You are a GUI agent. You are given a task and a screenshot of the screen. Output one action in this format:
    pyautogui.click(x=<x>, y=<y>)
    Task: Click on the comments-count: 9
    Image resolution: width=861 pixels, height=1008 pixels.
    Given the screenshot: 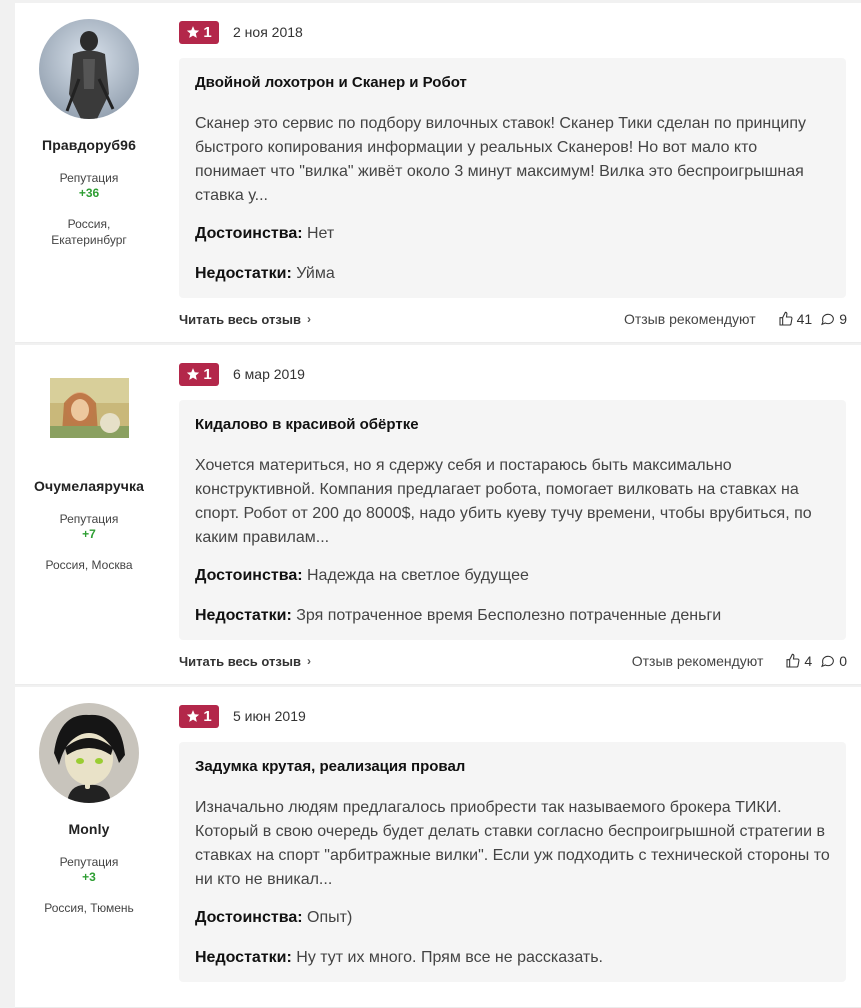 What is the action you would take?
    pyautogui.click(x=843, y=319)
    